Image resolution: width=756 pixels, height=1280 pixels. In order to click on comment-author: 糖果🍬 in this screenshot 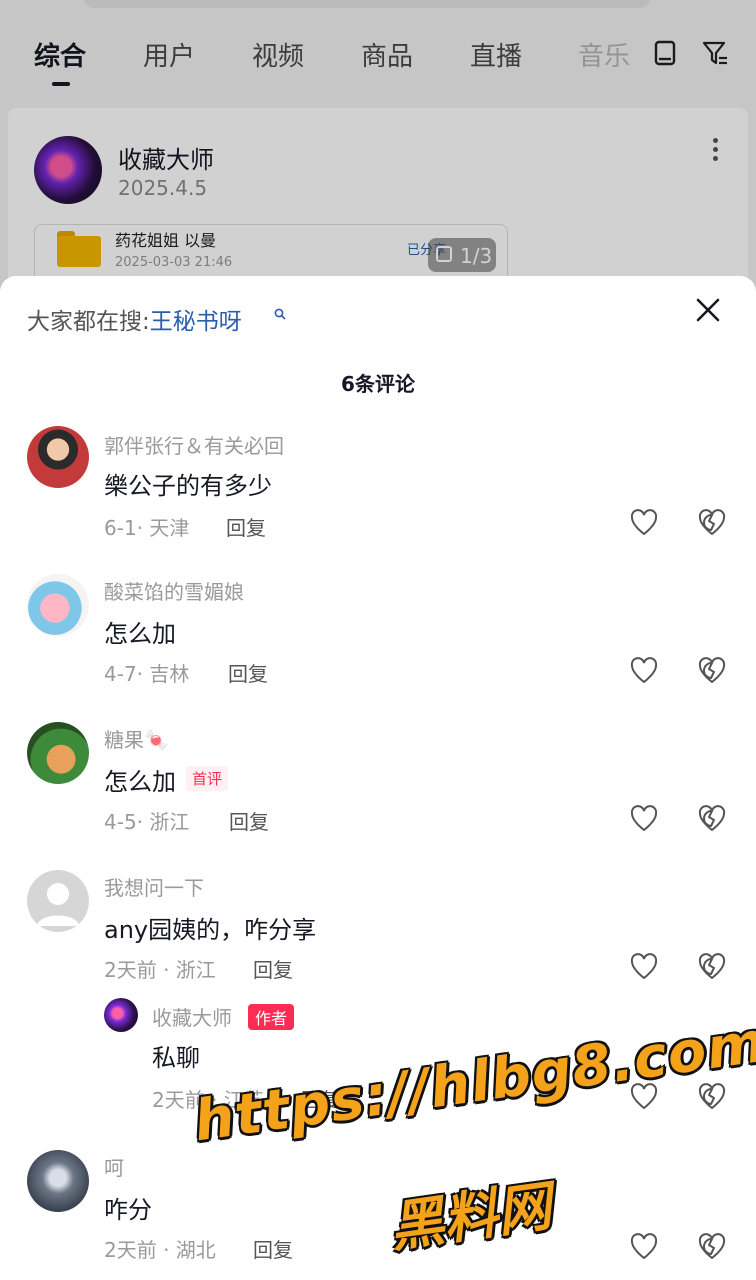, I will do `click(136, 738)`.